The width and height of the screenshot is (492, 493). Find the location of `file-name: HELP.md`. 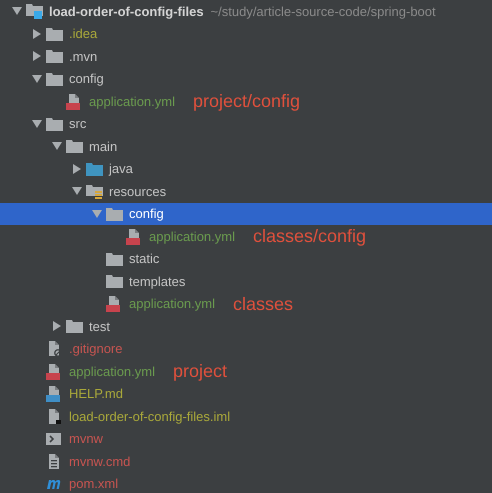

file-name: HELP.md is located at coordinates (96, 394).